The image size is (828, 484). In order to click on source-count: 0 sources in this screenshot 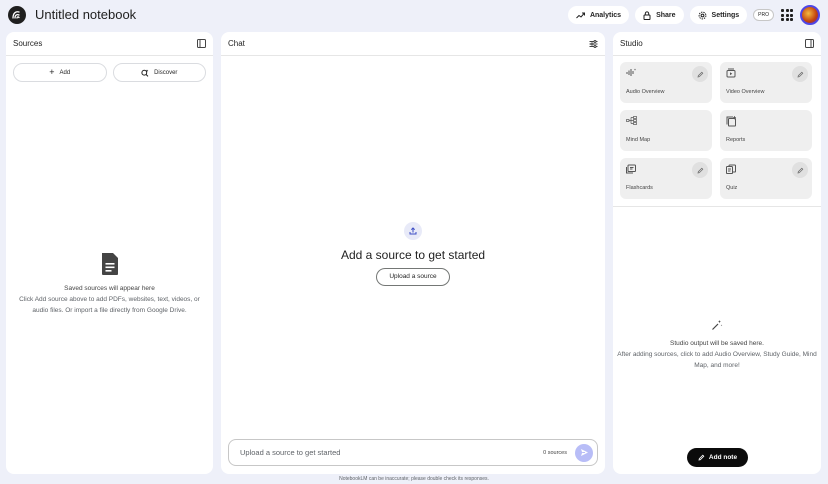, I will do `click(555, 452)`.